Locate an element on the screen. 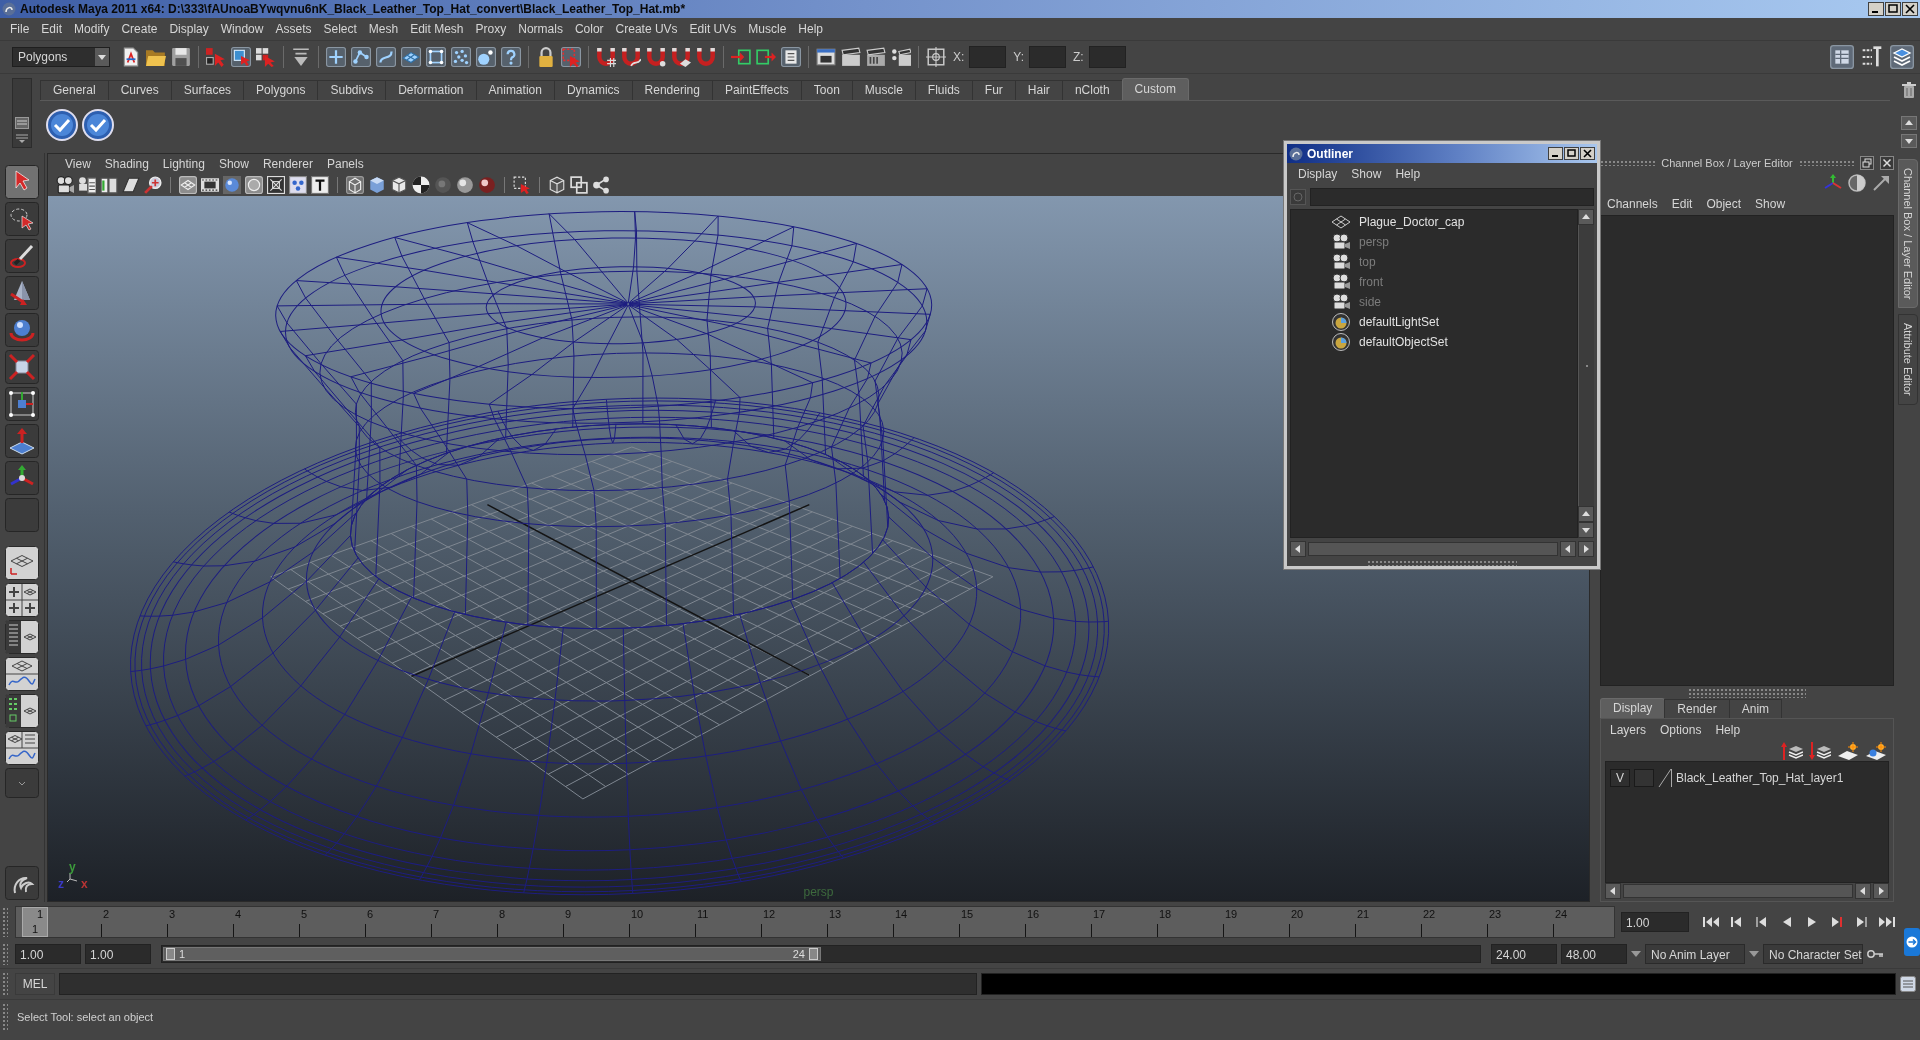 The height and width of the screenshot is (1040, 1920). frame-number: 23 is located at coordinates (1495, 914).